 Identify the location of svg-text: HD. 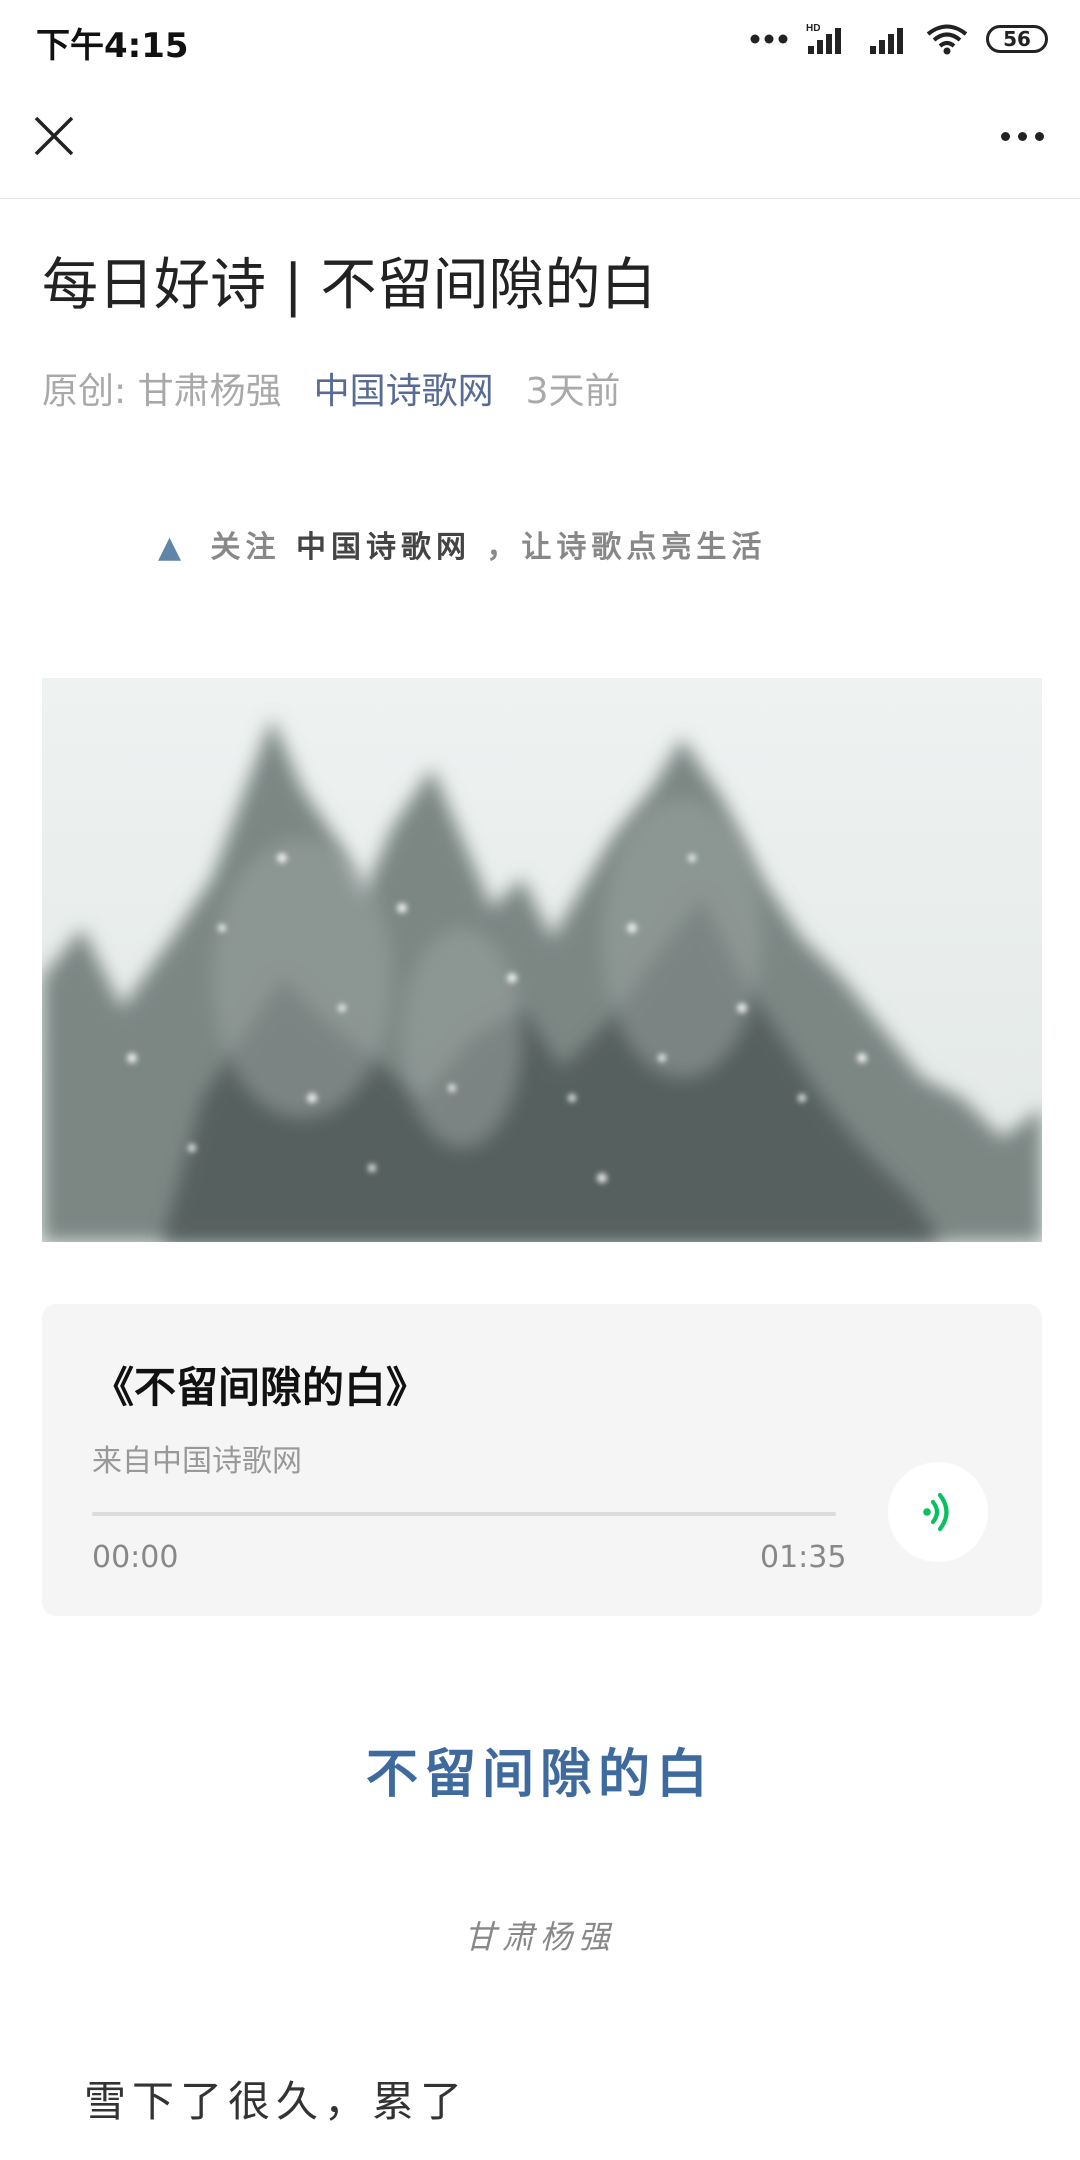
(813, 28).